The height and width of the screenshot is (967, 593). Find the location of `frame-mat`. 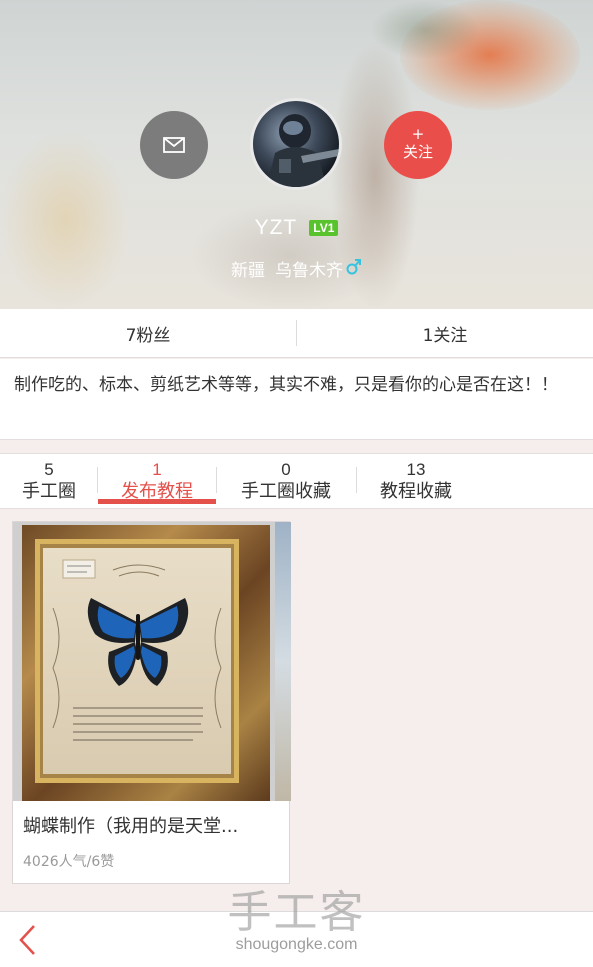

frame-mat is located at coordinates (137, 661).